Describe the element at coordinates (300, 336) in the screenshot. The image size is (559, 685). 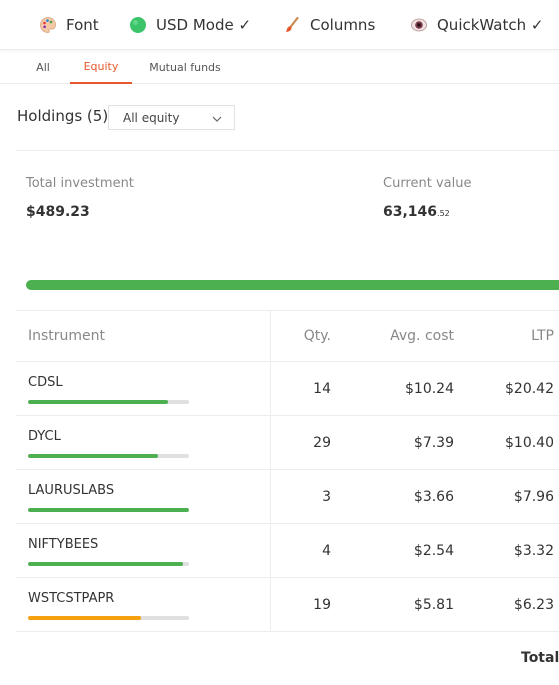
I see `header-qty: Qty.` at that location.